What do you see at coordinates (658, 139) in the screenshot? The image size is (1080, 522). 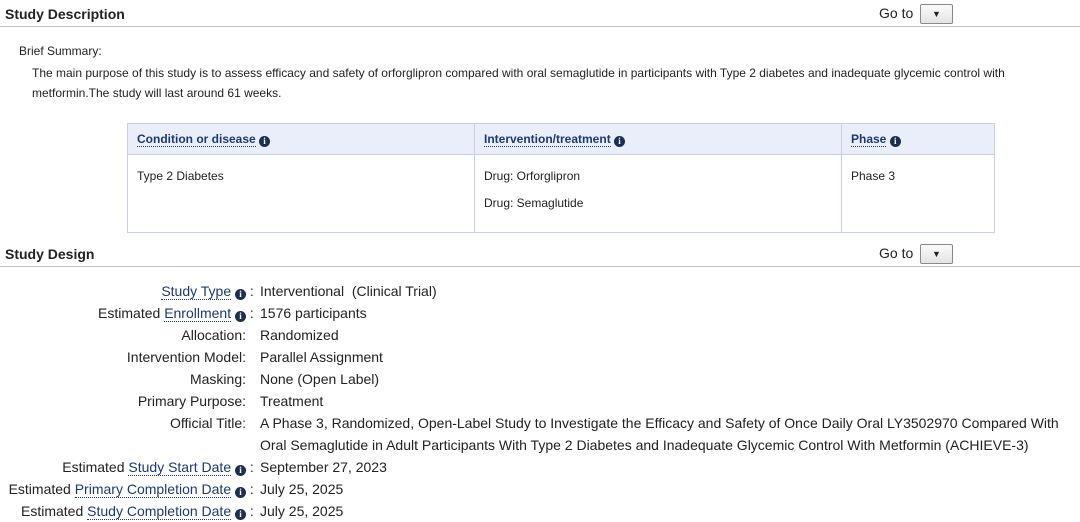 I see `column-header-intervention: Intervention/treatment i` at bounding box center [658, 139].